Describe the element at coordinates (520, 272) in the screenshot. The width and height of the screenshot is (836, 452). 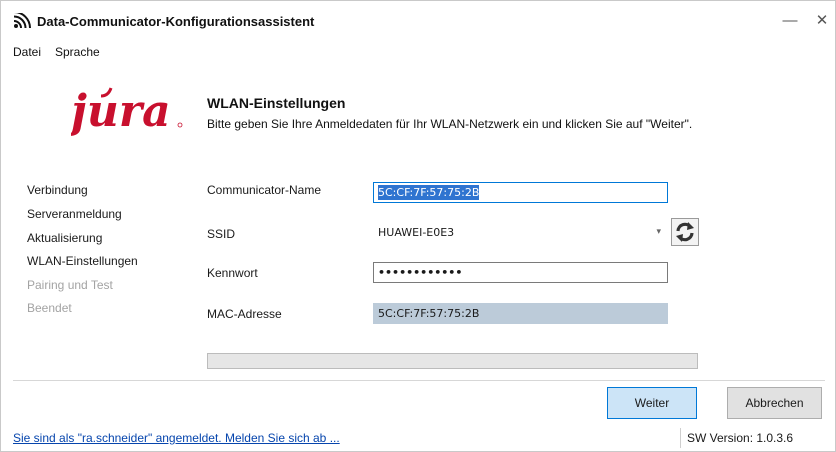
I see `password-input: ••••••••••••` at that location.